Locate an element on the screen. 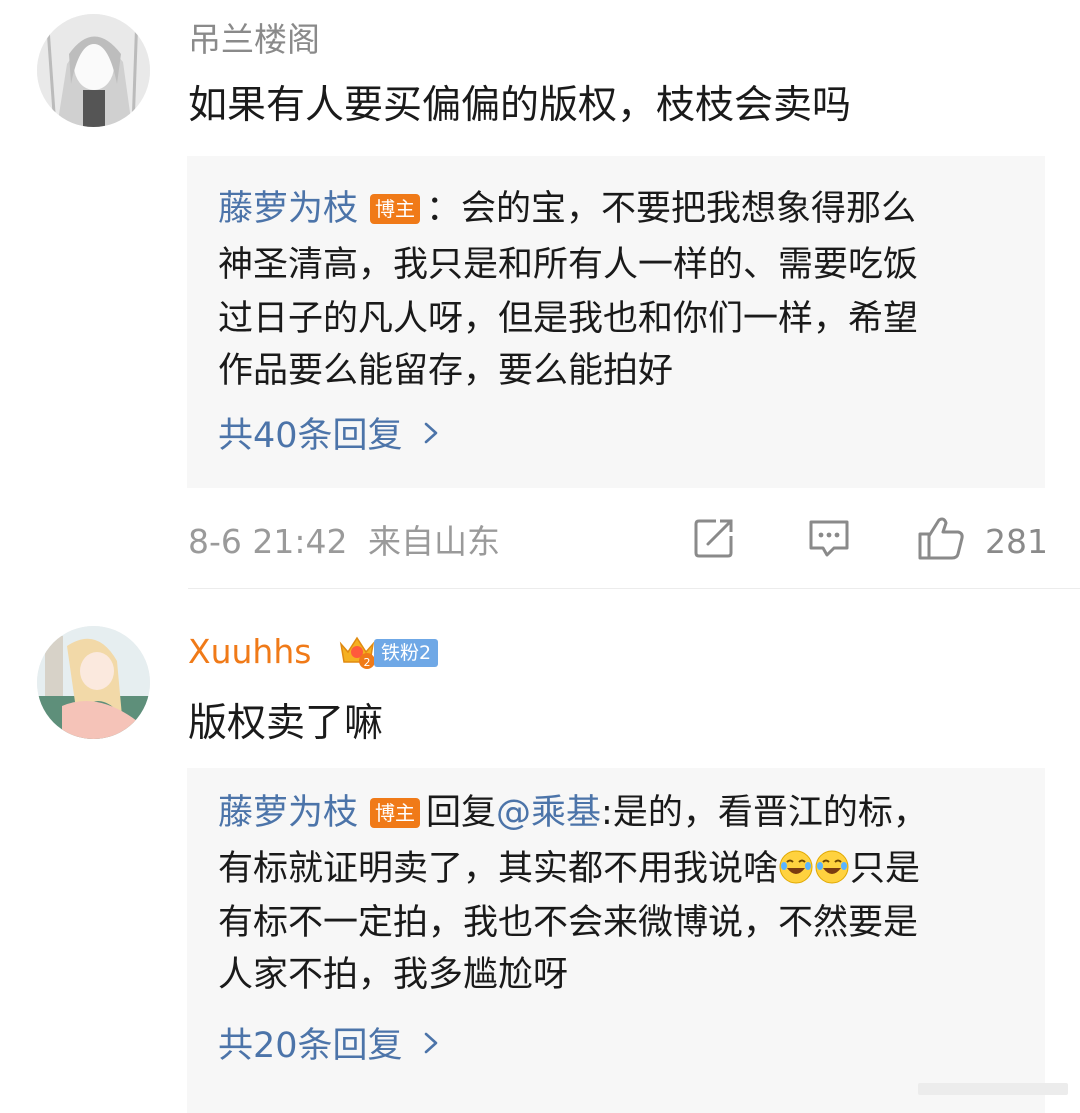 The width and height of the screenshot is (1080, 1113). timestamp: 8-6 21:42 is located at coordinates (268, 541).